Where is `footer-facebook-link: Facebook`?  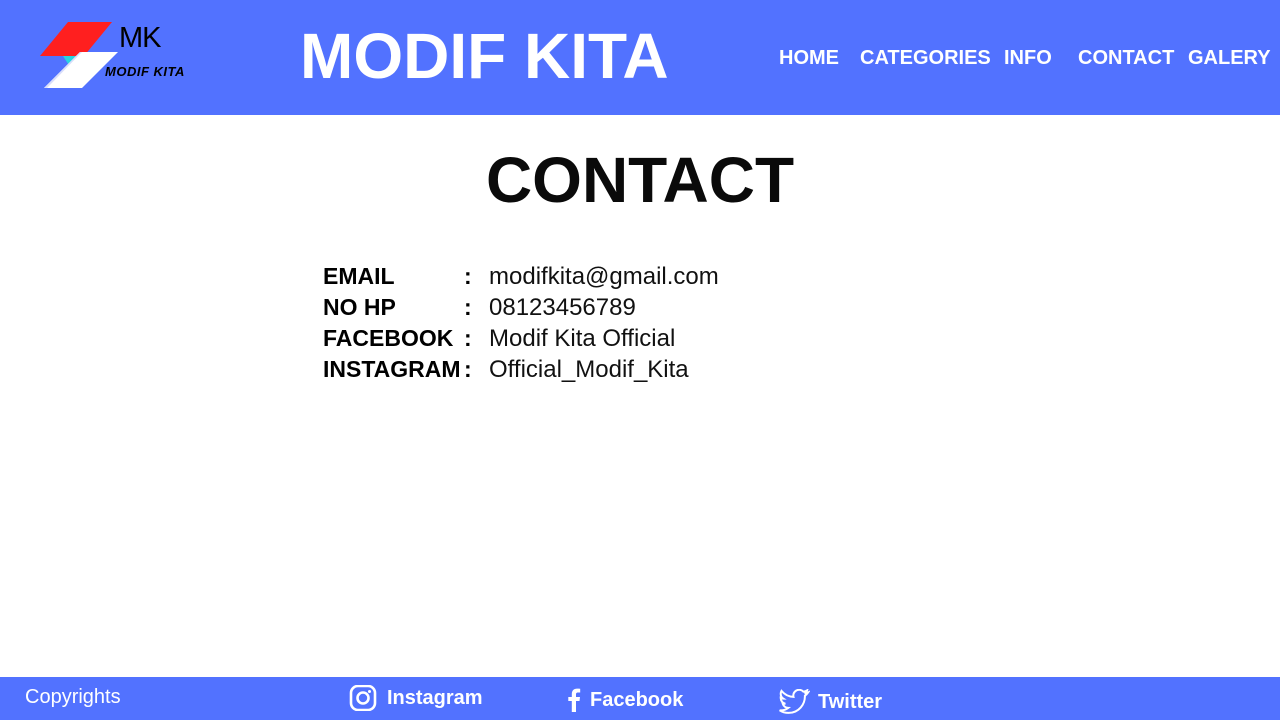 footer-facebook-link: Facebook is located at coordinates (624, 700).